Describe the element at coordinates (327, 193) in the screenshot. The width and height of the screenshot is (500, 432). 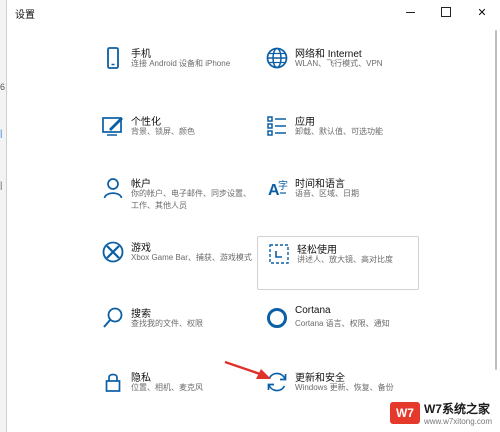
I see `tile-description: 语音、区域、日期` at that location.